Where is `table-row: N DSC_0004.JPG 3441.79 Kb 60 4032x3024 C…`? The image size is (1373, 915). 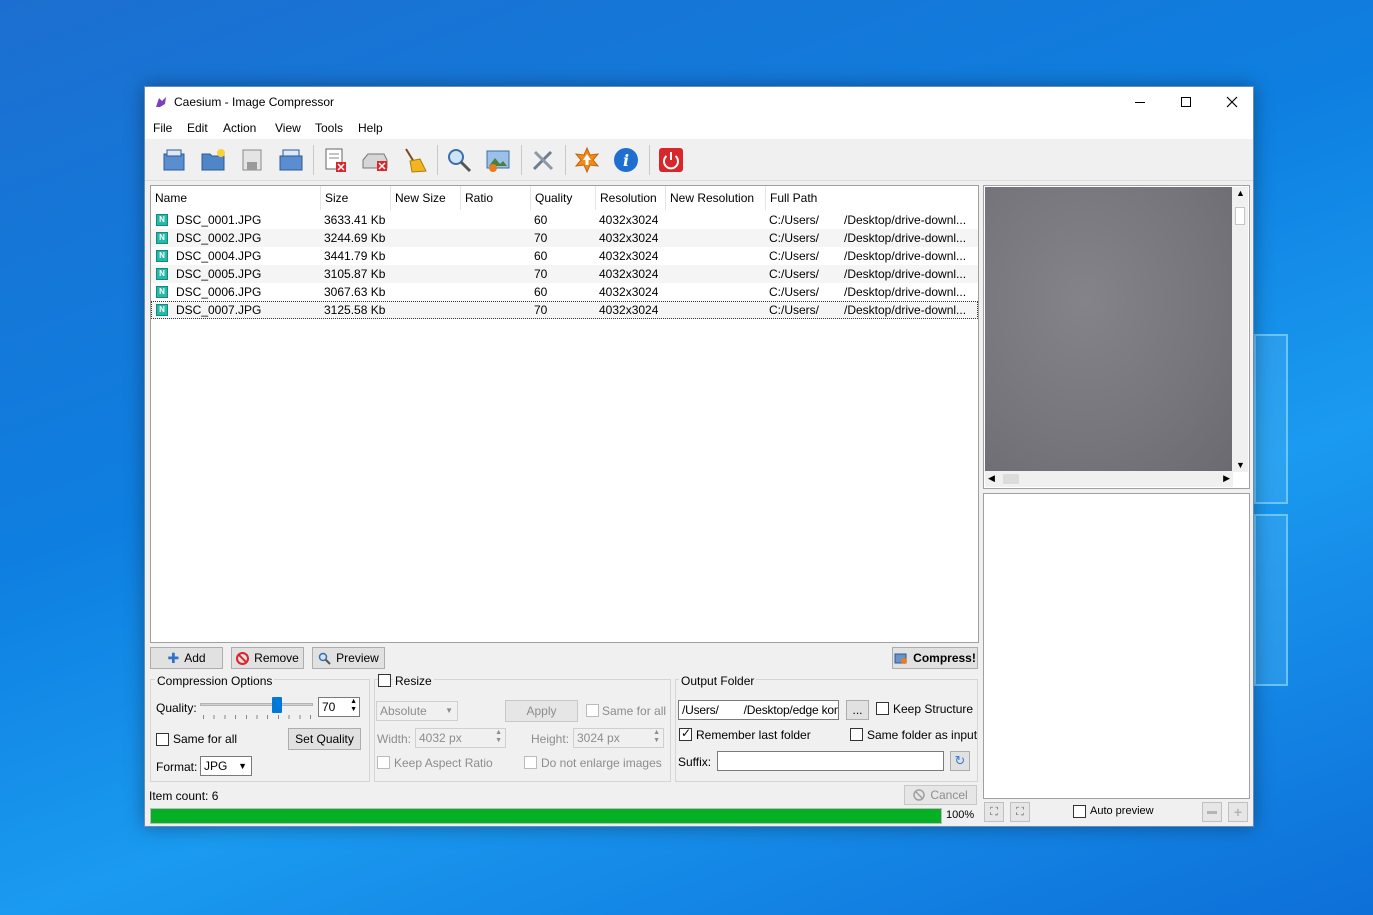 table-row: N DSC_0004.JPG 3441.79 Kb 60 4032x3024 C… is located at coordinates (564, 256).